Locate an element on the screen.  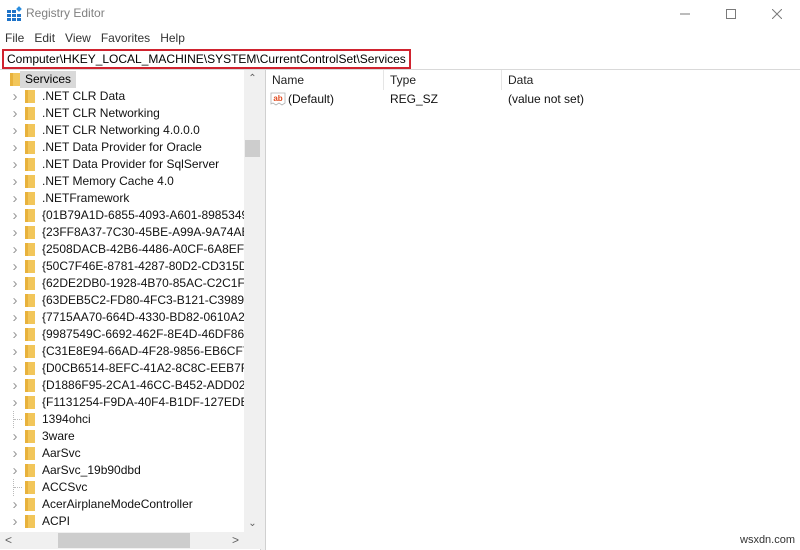
tree-node-label: ACCSvc is located at coordinates (65, 487).